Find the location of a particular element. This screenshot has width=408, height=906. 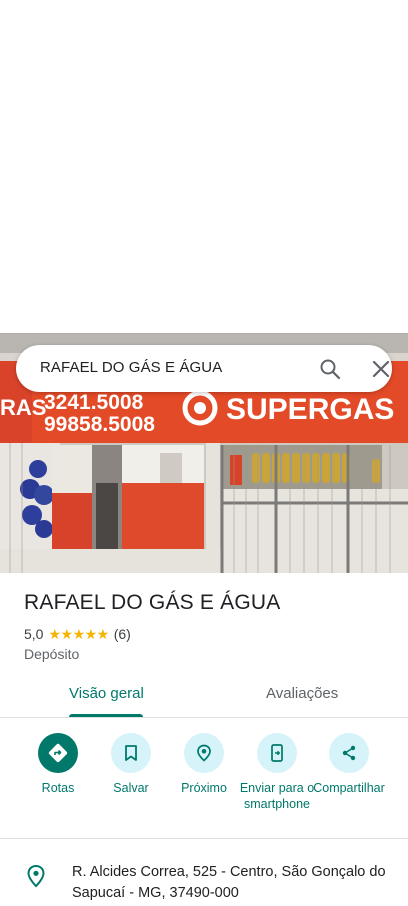

bookmark-icon is located at coordinates (131, 753).